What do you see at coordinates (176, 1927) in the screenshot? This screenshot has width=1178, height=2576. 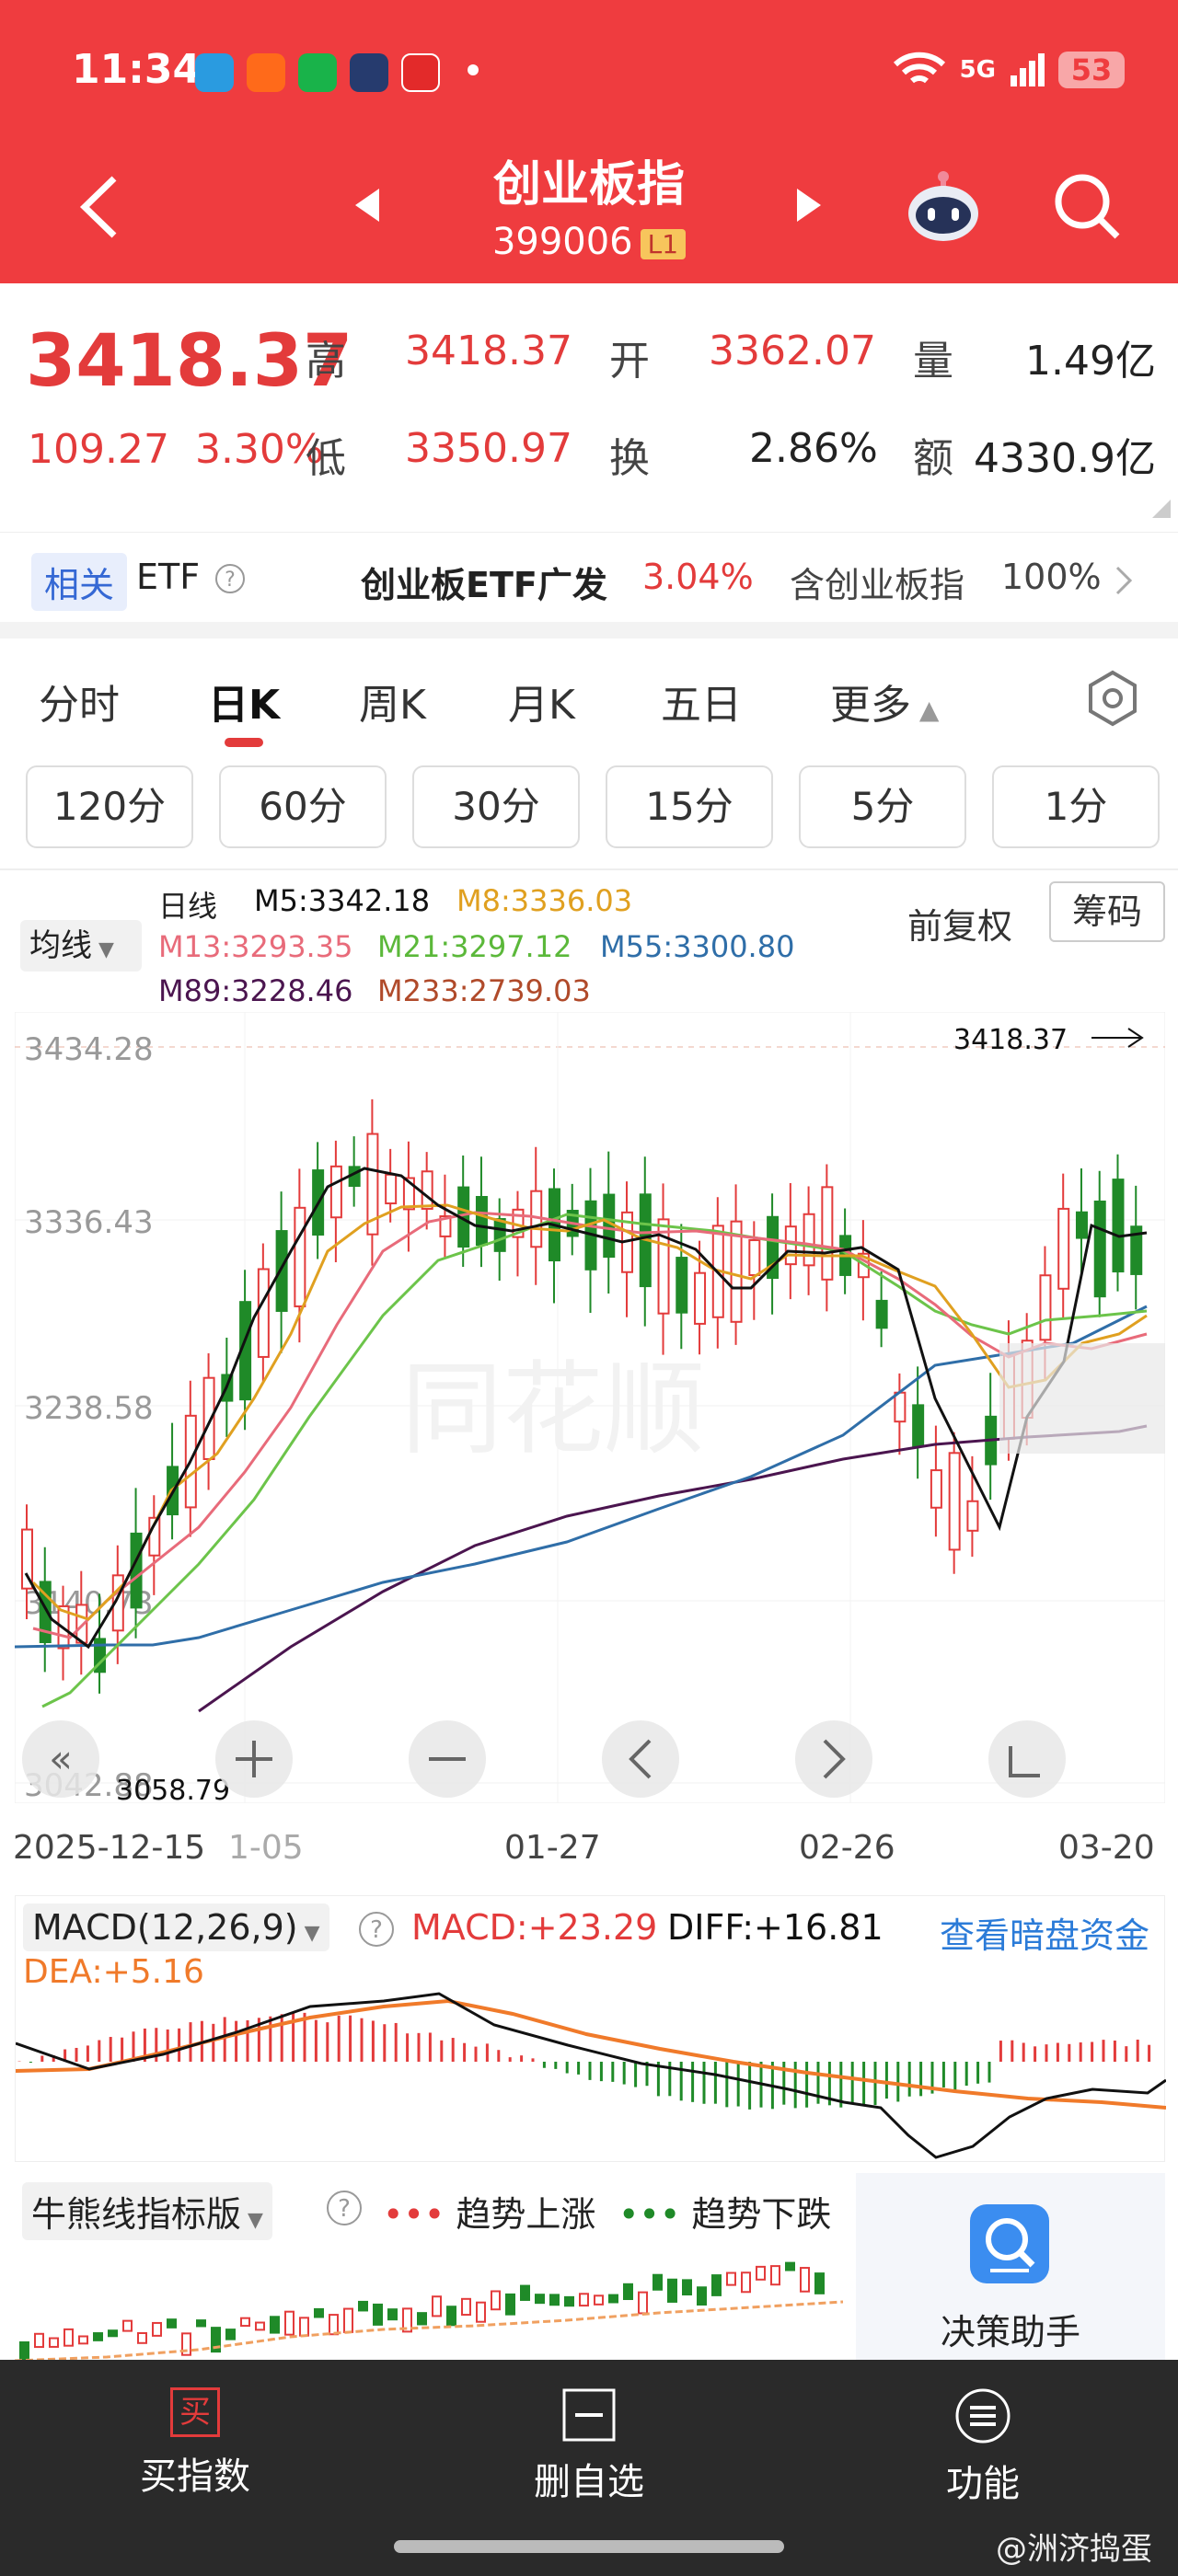 I see `macd-selector: MACD(12,26,9) ▼` at bounding box center [176, 1927].